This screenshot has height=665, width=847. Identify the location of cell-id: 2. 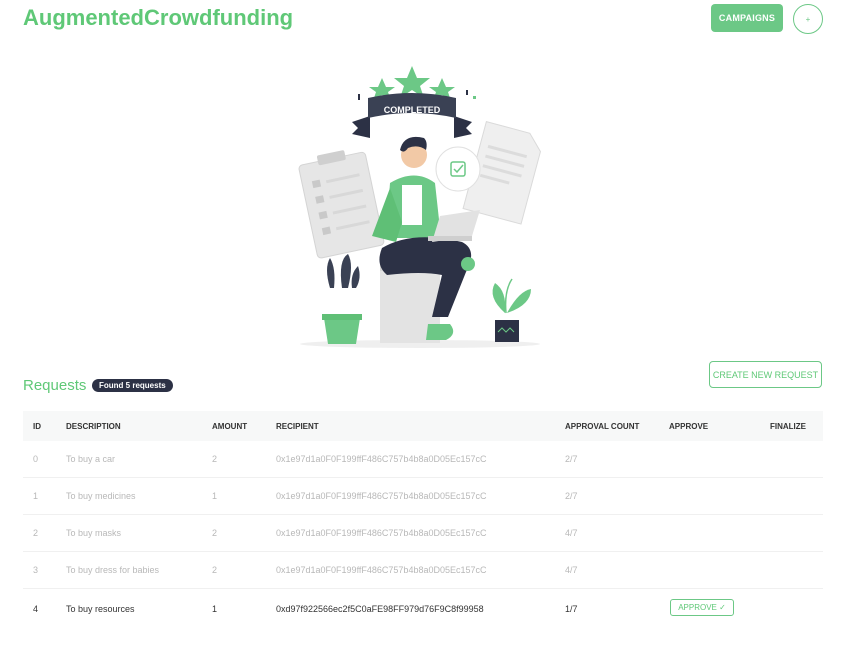
(36, 533).